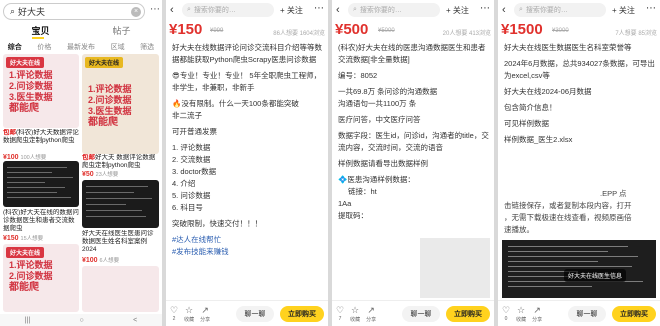  What do you see at coordinates (521, 309) in the screenshot?
I see `star-icon: ☆` at bounding box center [521, 309].